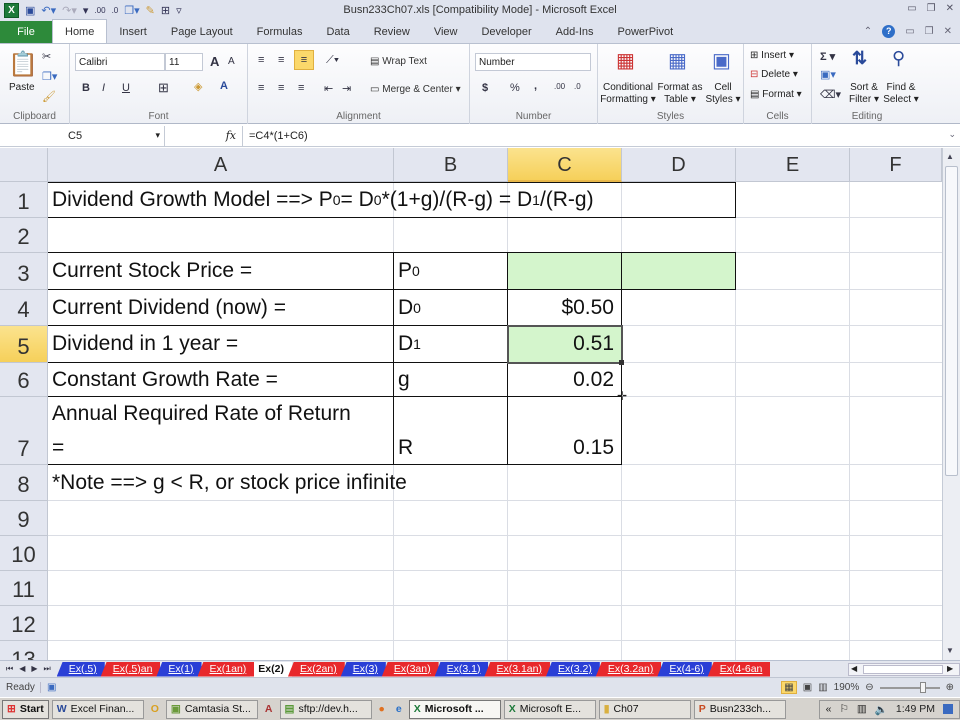 The height and width of the screenshot is (720, 960). Describe the element at coordinates (903, 669) in the screenshot. I see `horizontal-scroll-thumb` at that location.